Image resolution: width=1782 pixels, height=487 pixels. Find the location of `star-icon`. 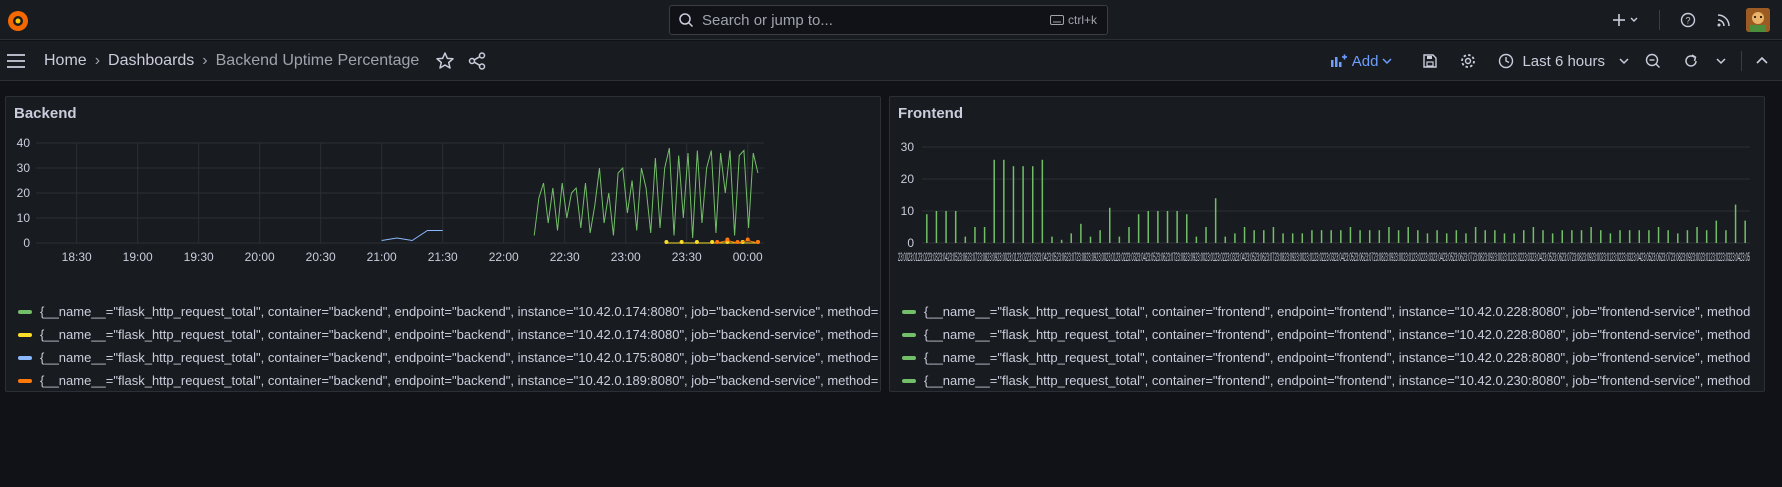

star-icon is located at coordinates (445, 61).